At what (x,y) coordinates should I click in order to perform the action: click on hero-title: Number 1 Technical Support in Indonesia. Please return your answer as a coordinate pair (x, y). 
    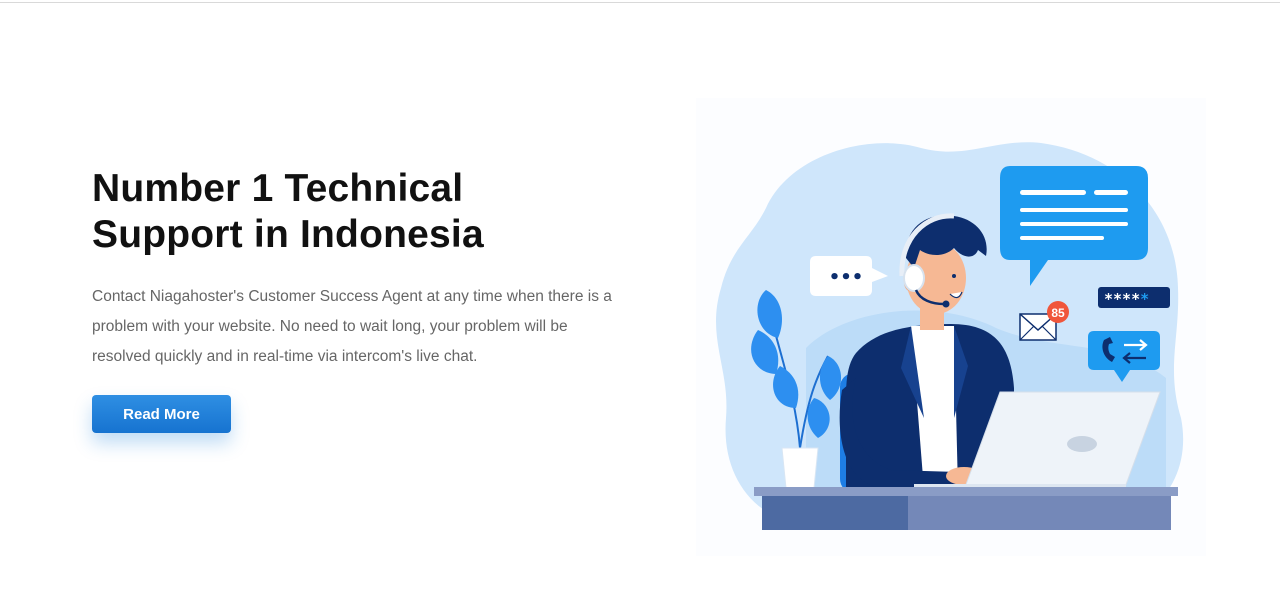
    Looking at the image, I should click on (288, 211).